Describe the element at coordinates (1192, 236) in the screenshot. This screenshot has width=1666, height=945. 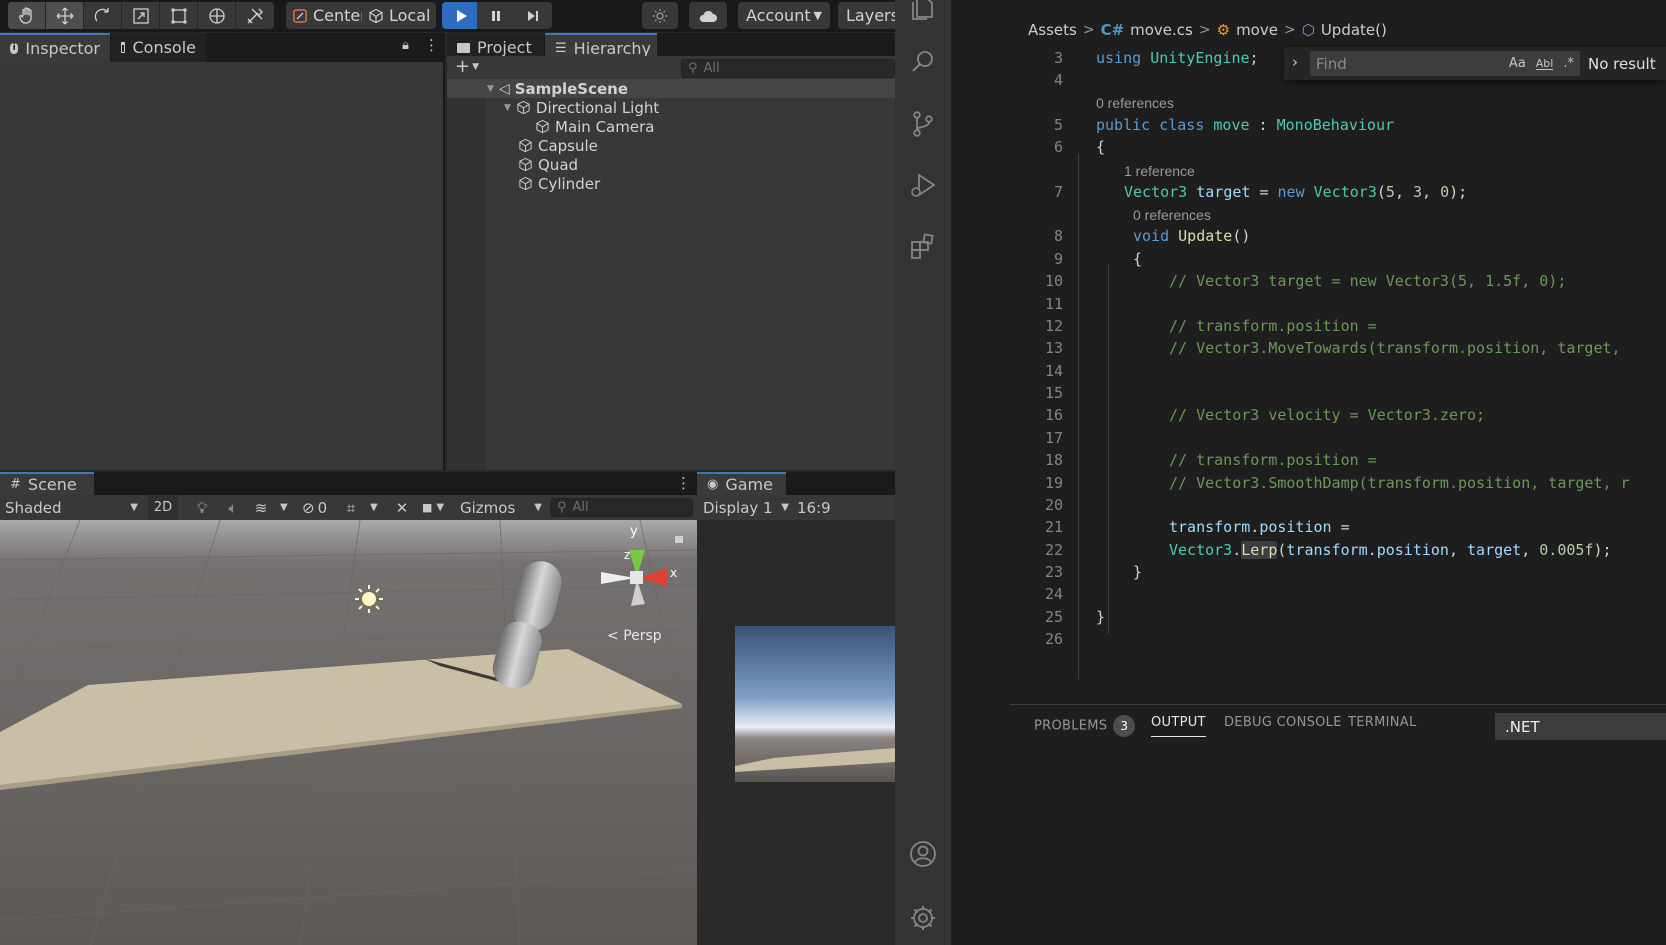
I see `code-line: void Update()` at that location.